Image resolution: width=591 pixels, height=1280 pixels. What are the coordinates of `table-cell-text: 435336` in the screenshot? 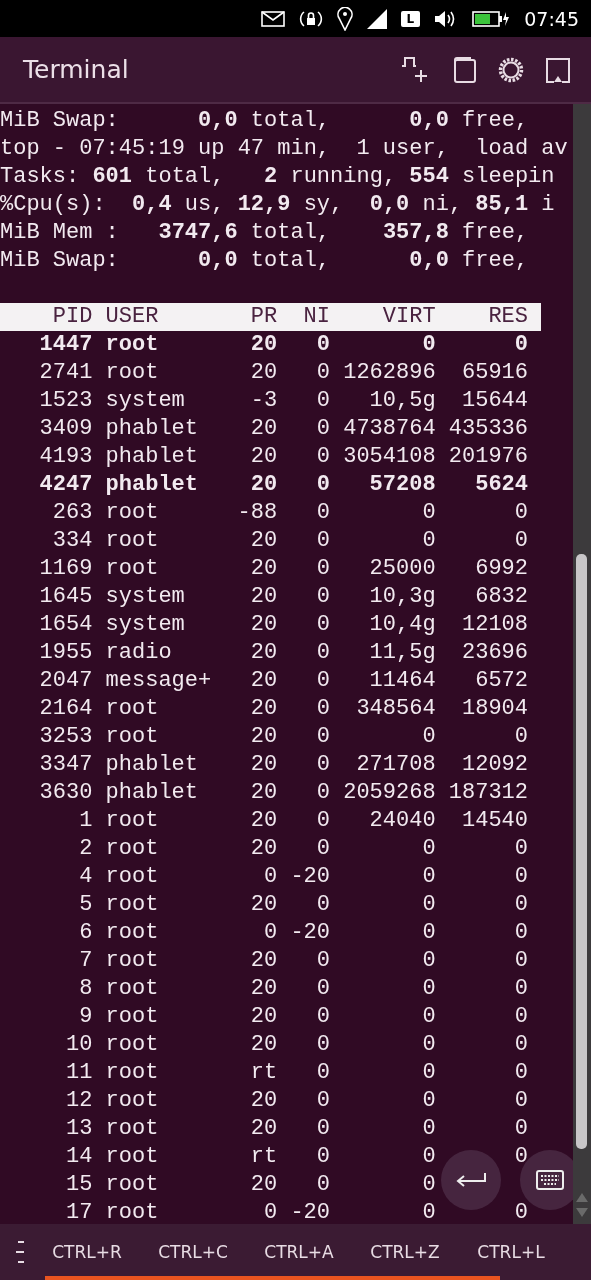 It's located at (487, 429).